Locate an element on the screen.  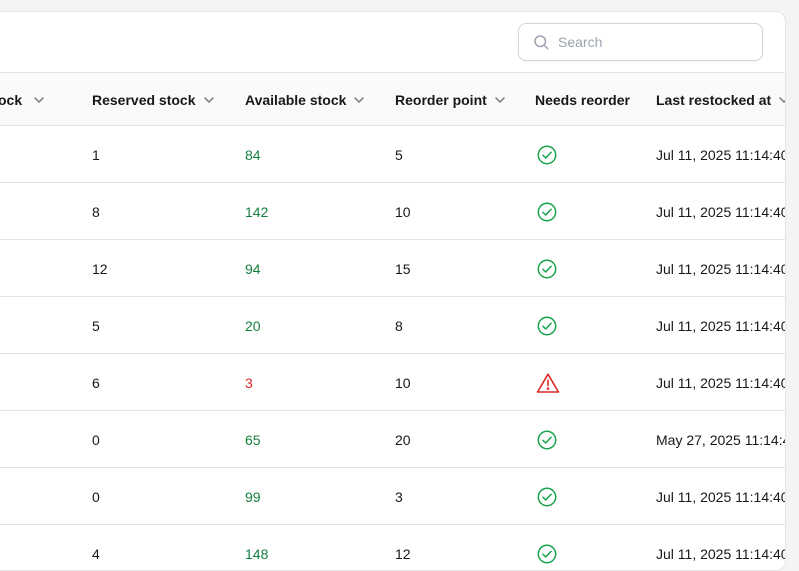
cell-available-stock: 65 is located at coordinates (253, 439).